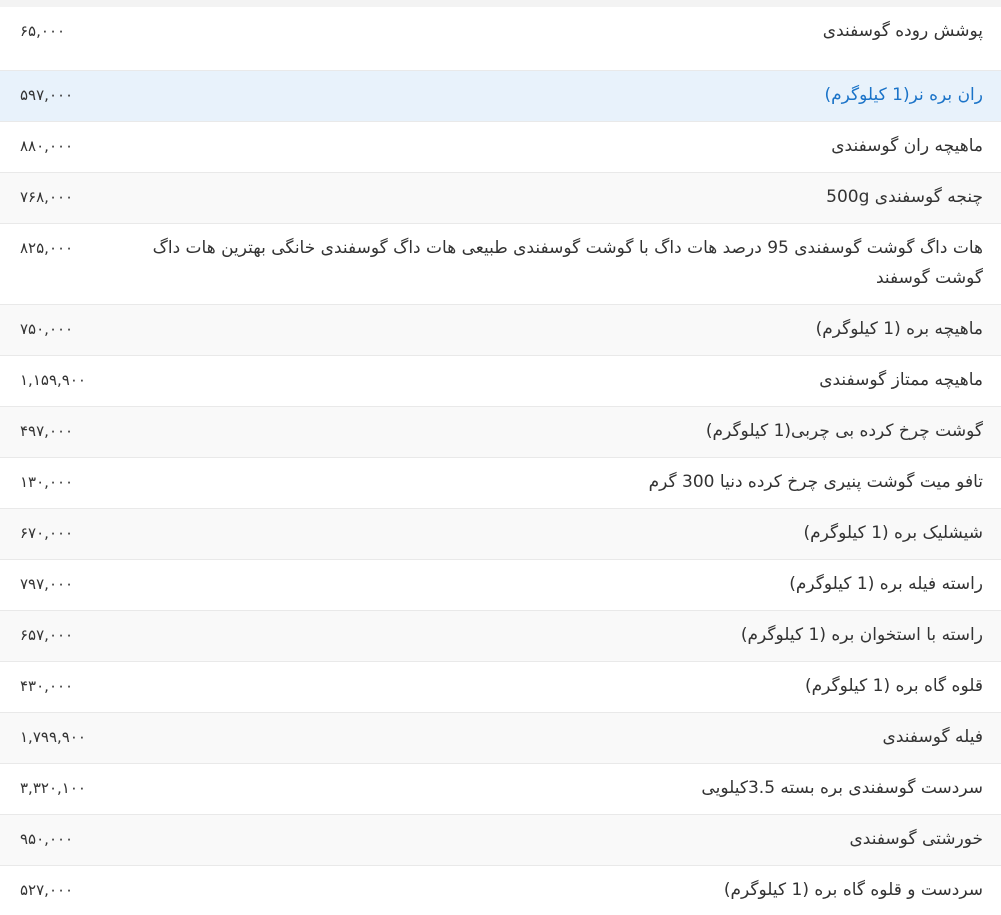  Describe the element at coordinates (932, 737) in the screenshot. I see `product-name: فیله گوسفندی` at that location.